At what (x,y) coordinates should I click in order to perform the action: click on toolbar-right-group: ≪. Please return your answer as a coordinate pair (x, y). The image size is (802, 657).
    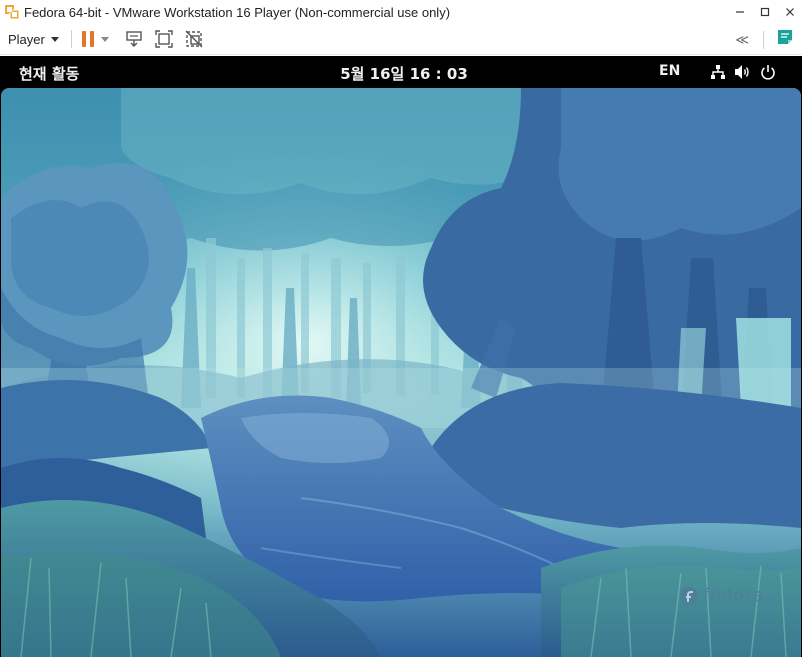
    Looking at the image, I should click on (764, 39).